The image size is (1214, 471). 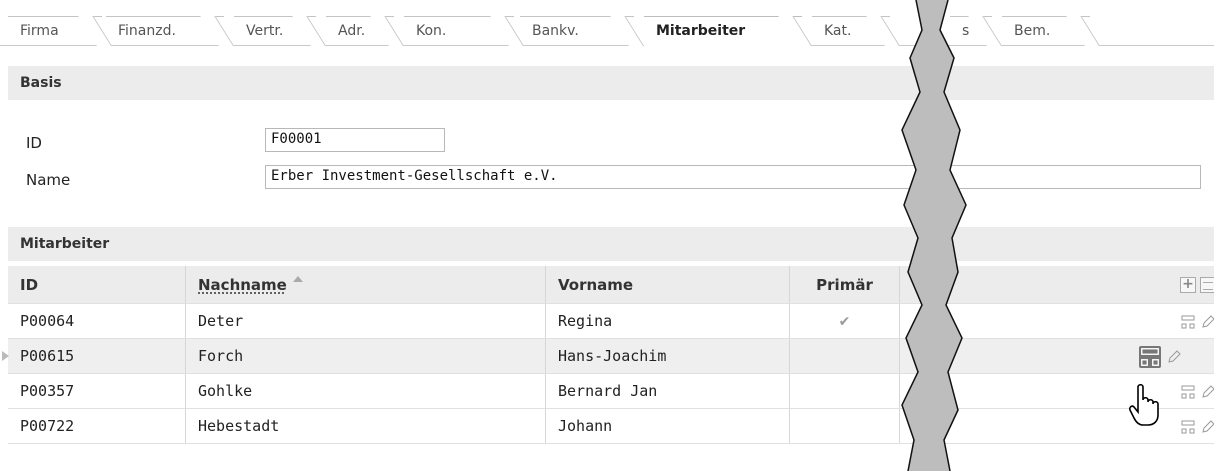 I want to click on hand-pointer-cursor-icon, so click(x=1144, y=404).